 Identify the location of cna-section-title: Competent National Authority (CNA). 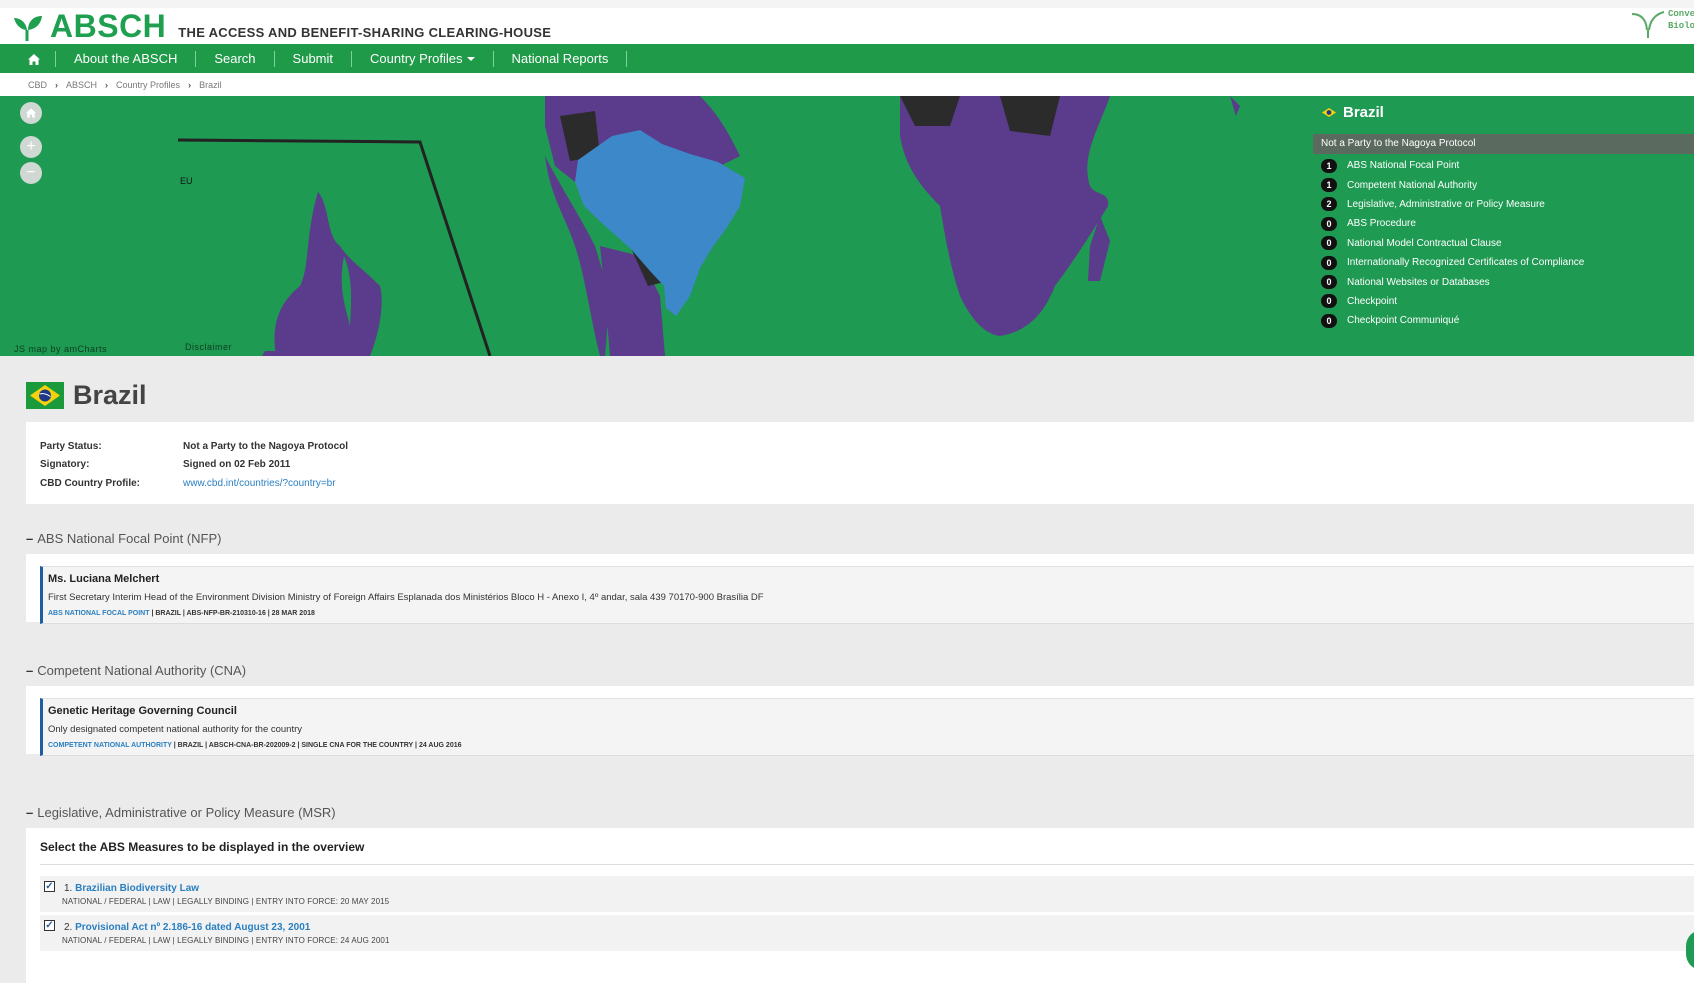
(142, 670).